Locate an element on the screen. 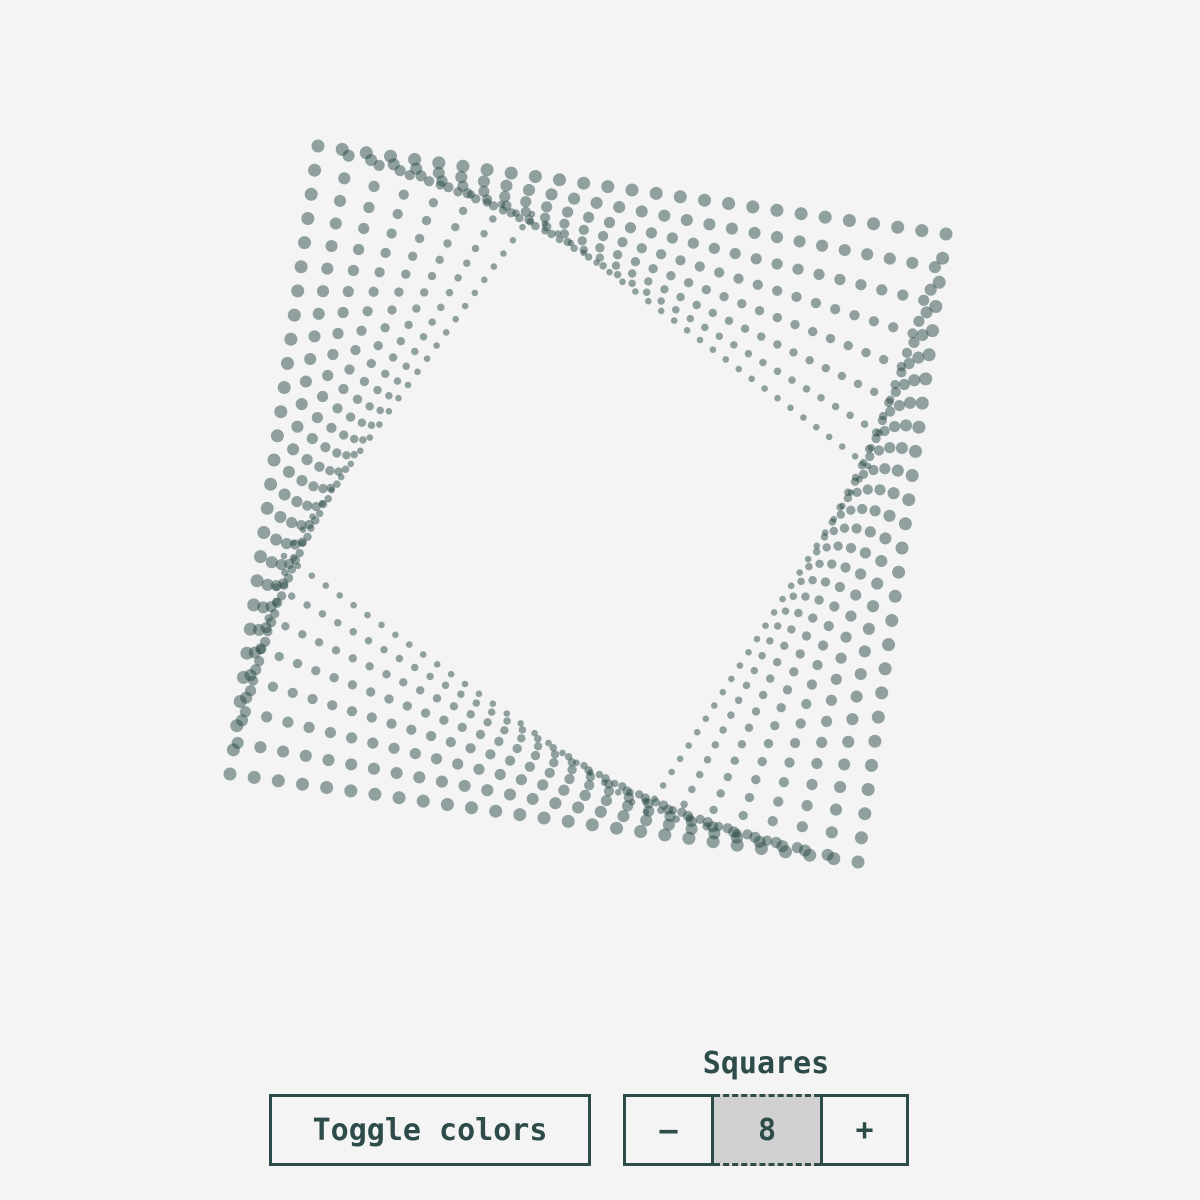 The image size is (1200, 1200). toggle-colors-button: Toggle colors is located at coordinates (430, 1130).